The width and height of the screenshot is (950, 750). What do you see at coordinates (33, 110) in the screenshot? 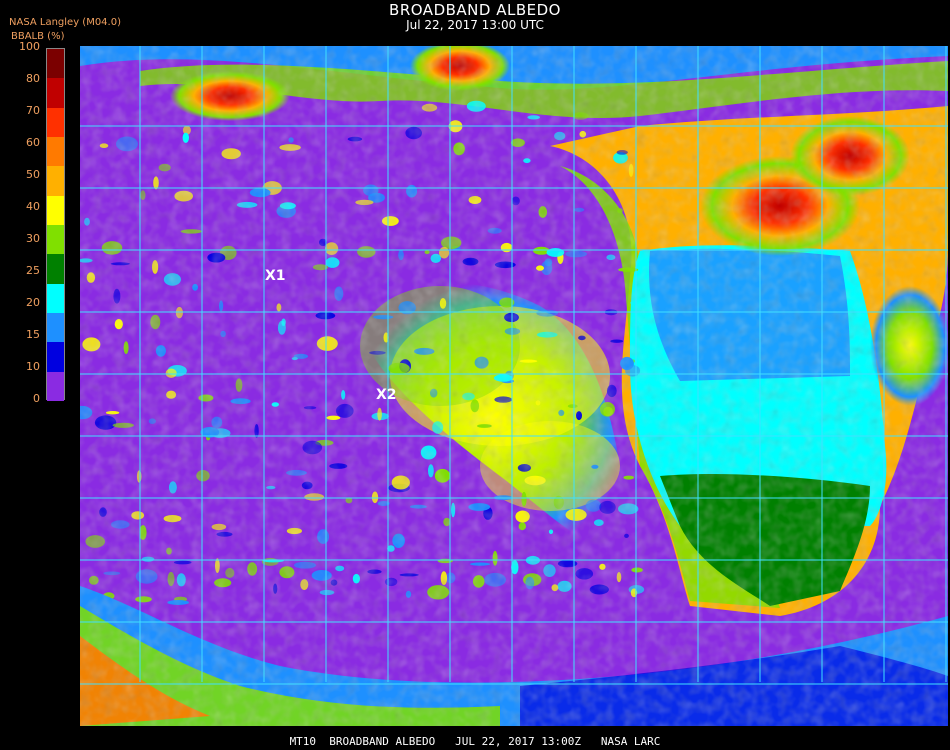
I see `colorbar-tick-label: 70` at bounding box center [33, 110].